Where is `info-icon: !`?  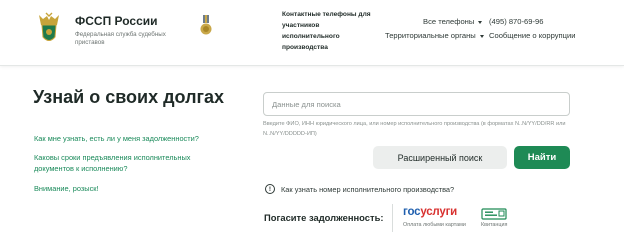
info-icon: ! is located at coordinates (270, 189).